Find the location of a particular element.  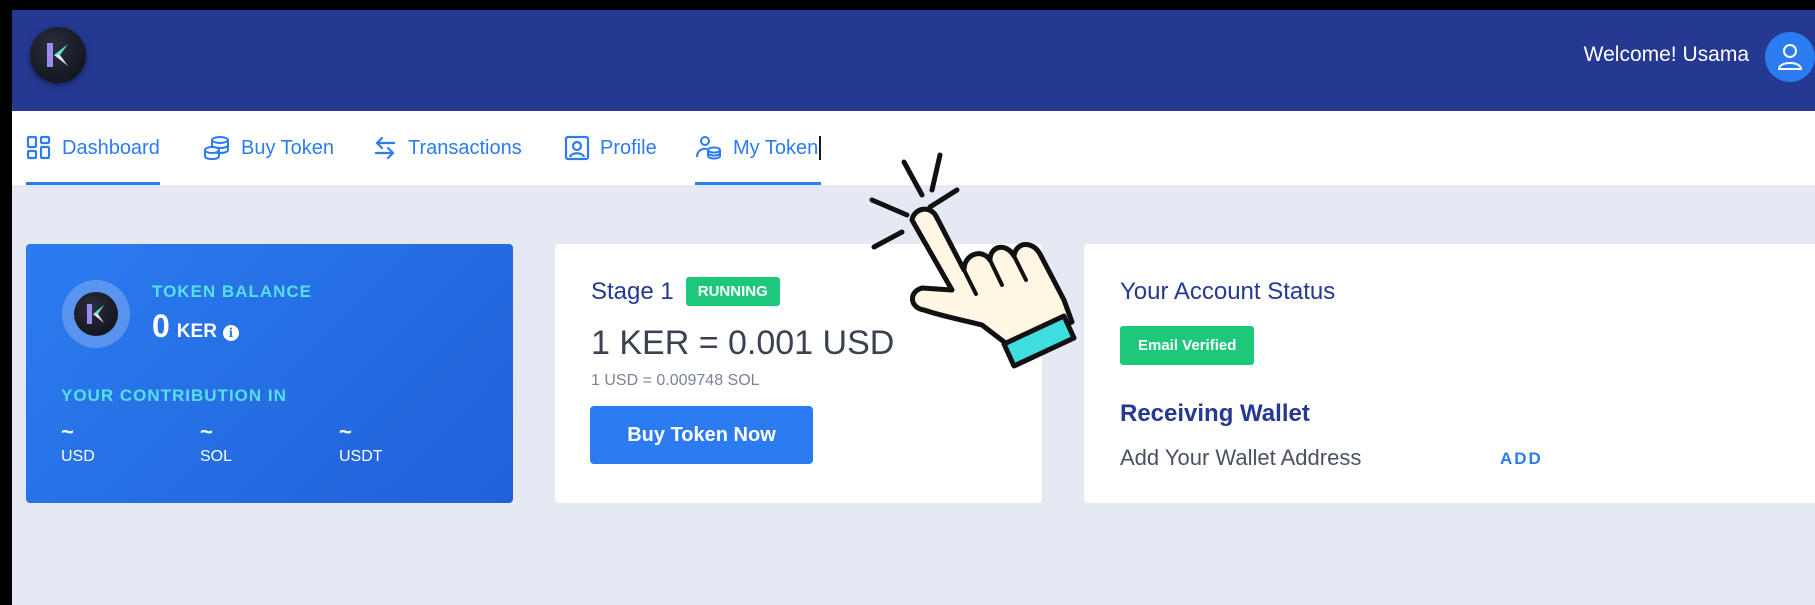

token-rate: 1 KER = 0.001 USD is located at coordinates (743, 343).